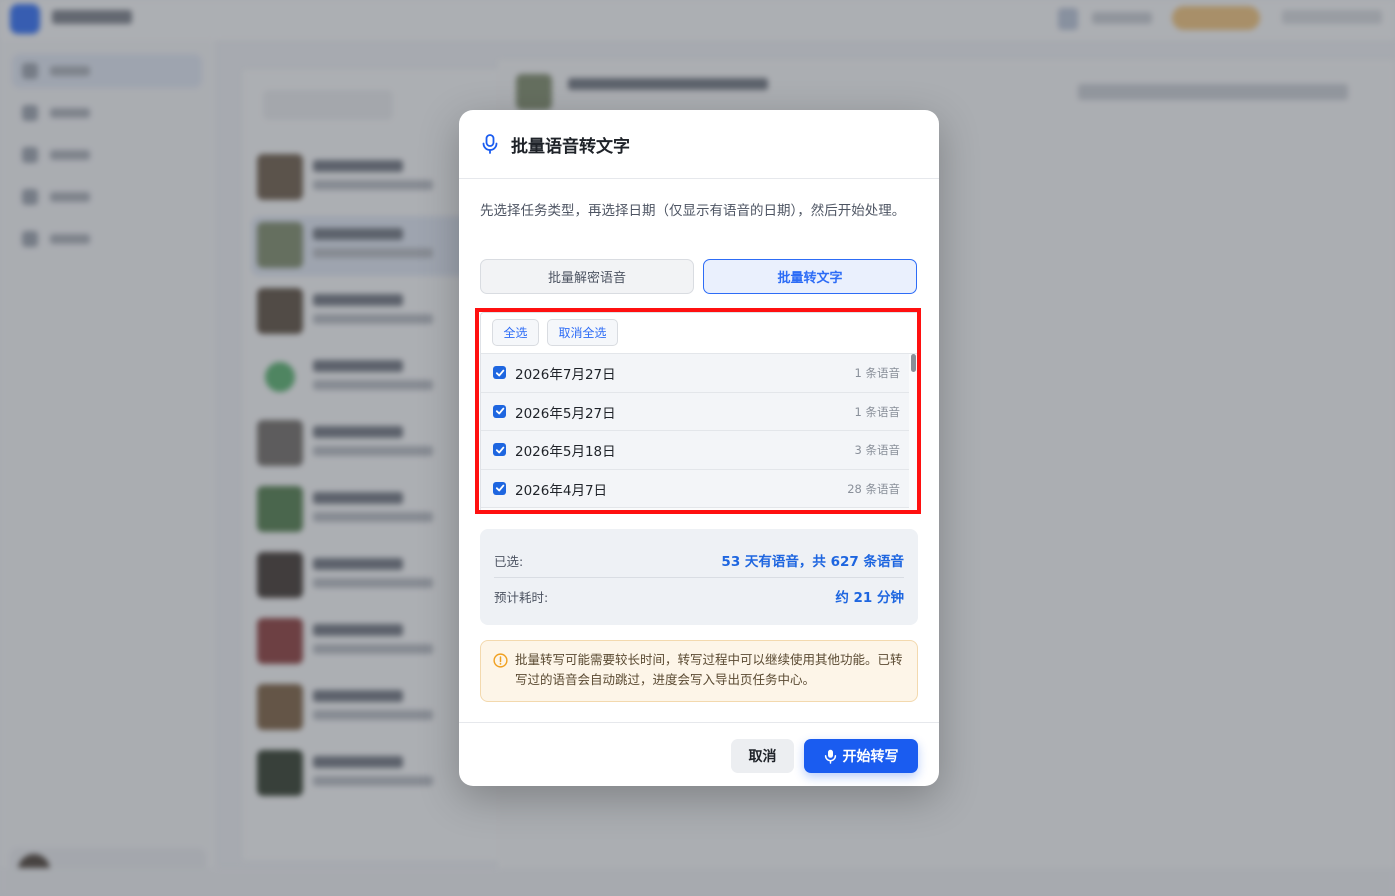 The image size is (1395, 896). I want to click on warning-circle-icon, so click(500, 660).